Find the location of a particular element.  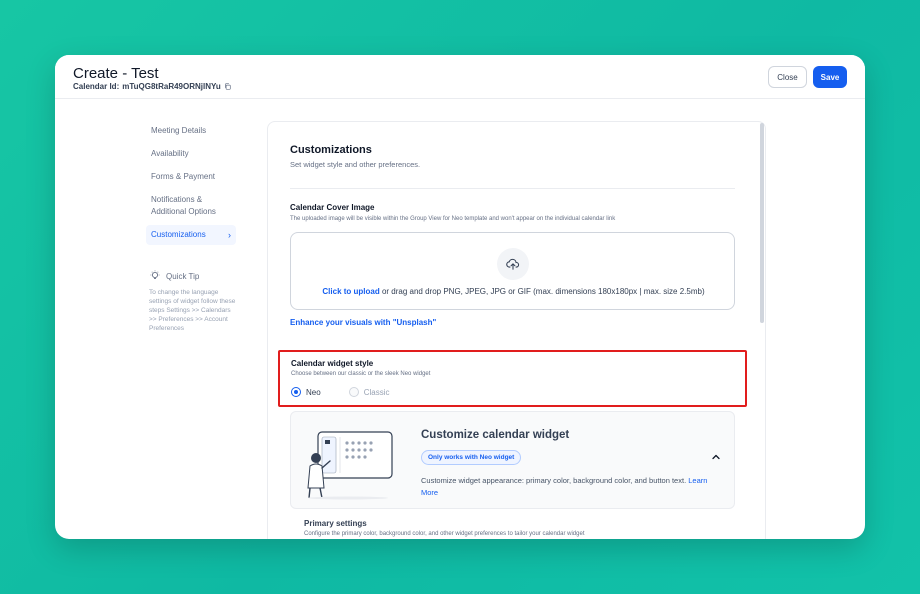

page-title: Create - Test is located at coordinates (116, 73).